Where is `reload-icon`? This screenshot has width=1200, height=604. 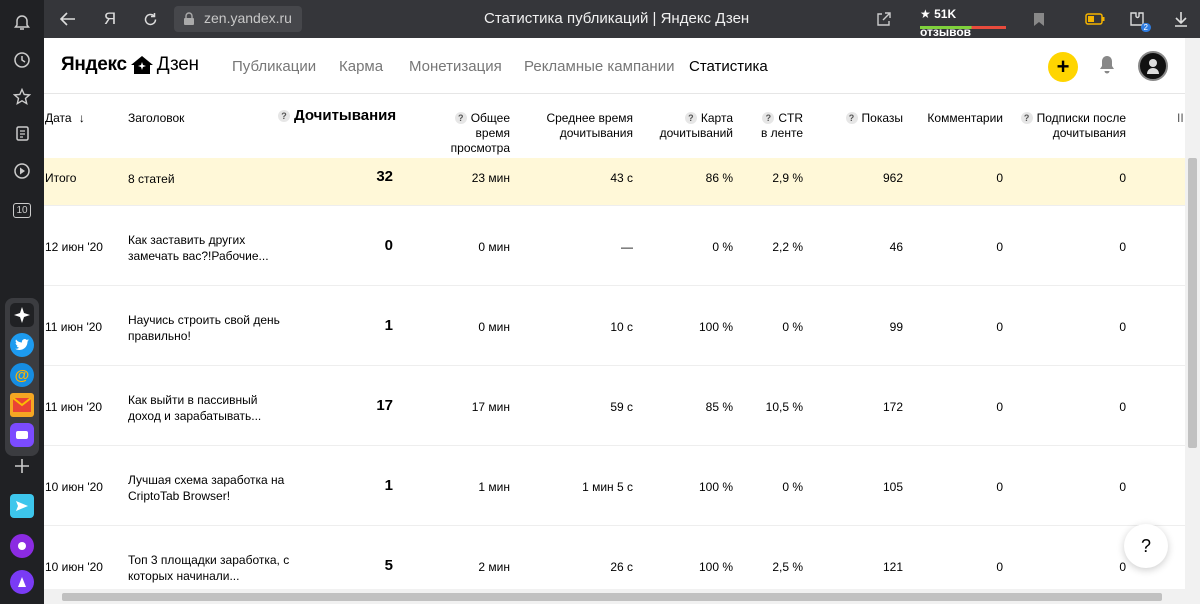 reload-icon is located at coordinates (150, 19).